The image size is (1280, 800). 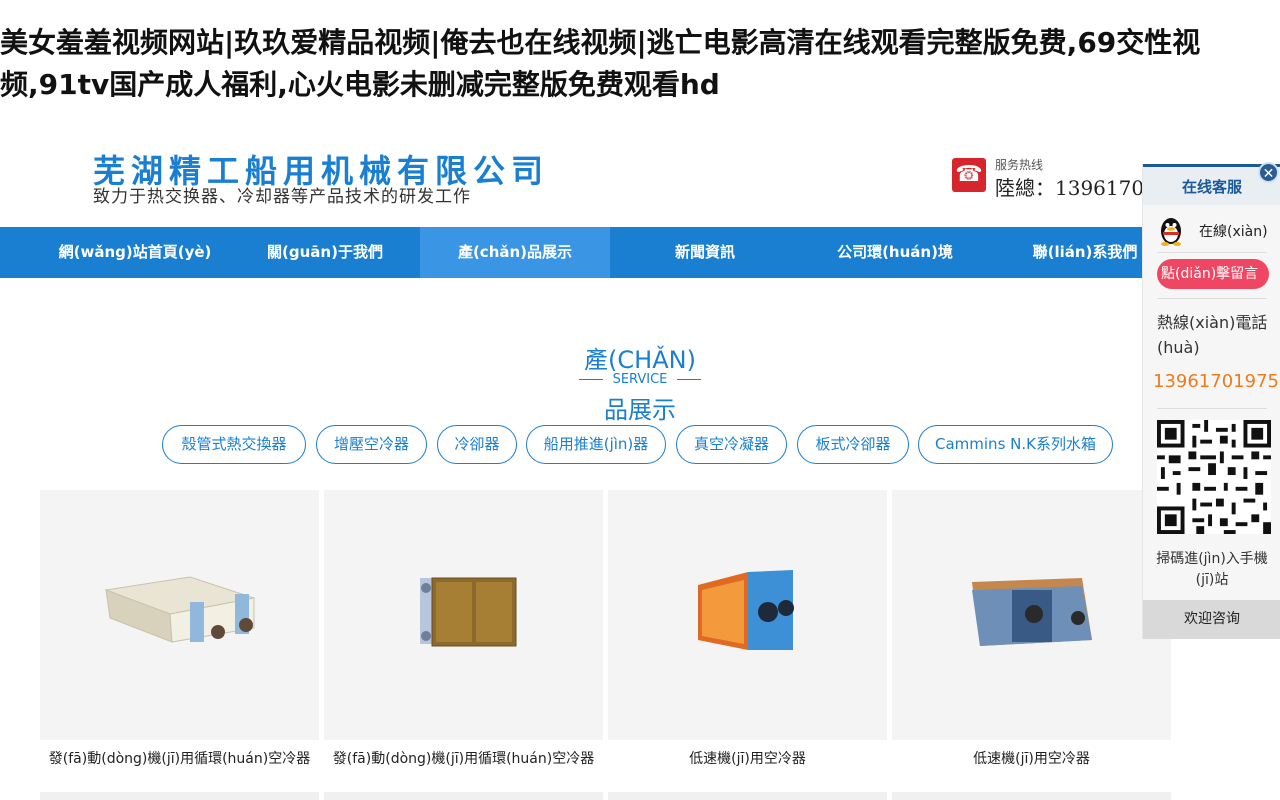 I want to click on qq-status-label: 在線(xiàn), so click(x=1233, y=232).